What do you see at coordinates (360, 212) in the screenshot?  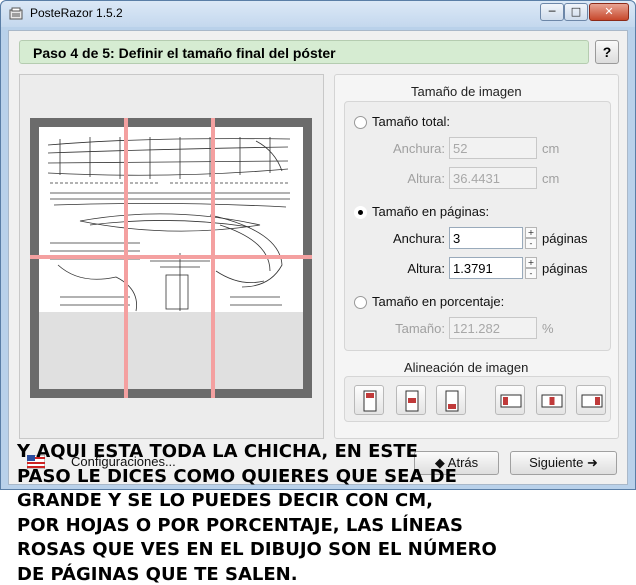 I see `pages-size-radio` at bounding box center [360, 212].